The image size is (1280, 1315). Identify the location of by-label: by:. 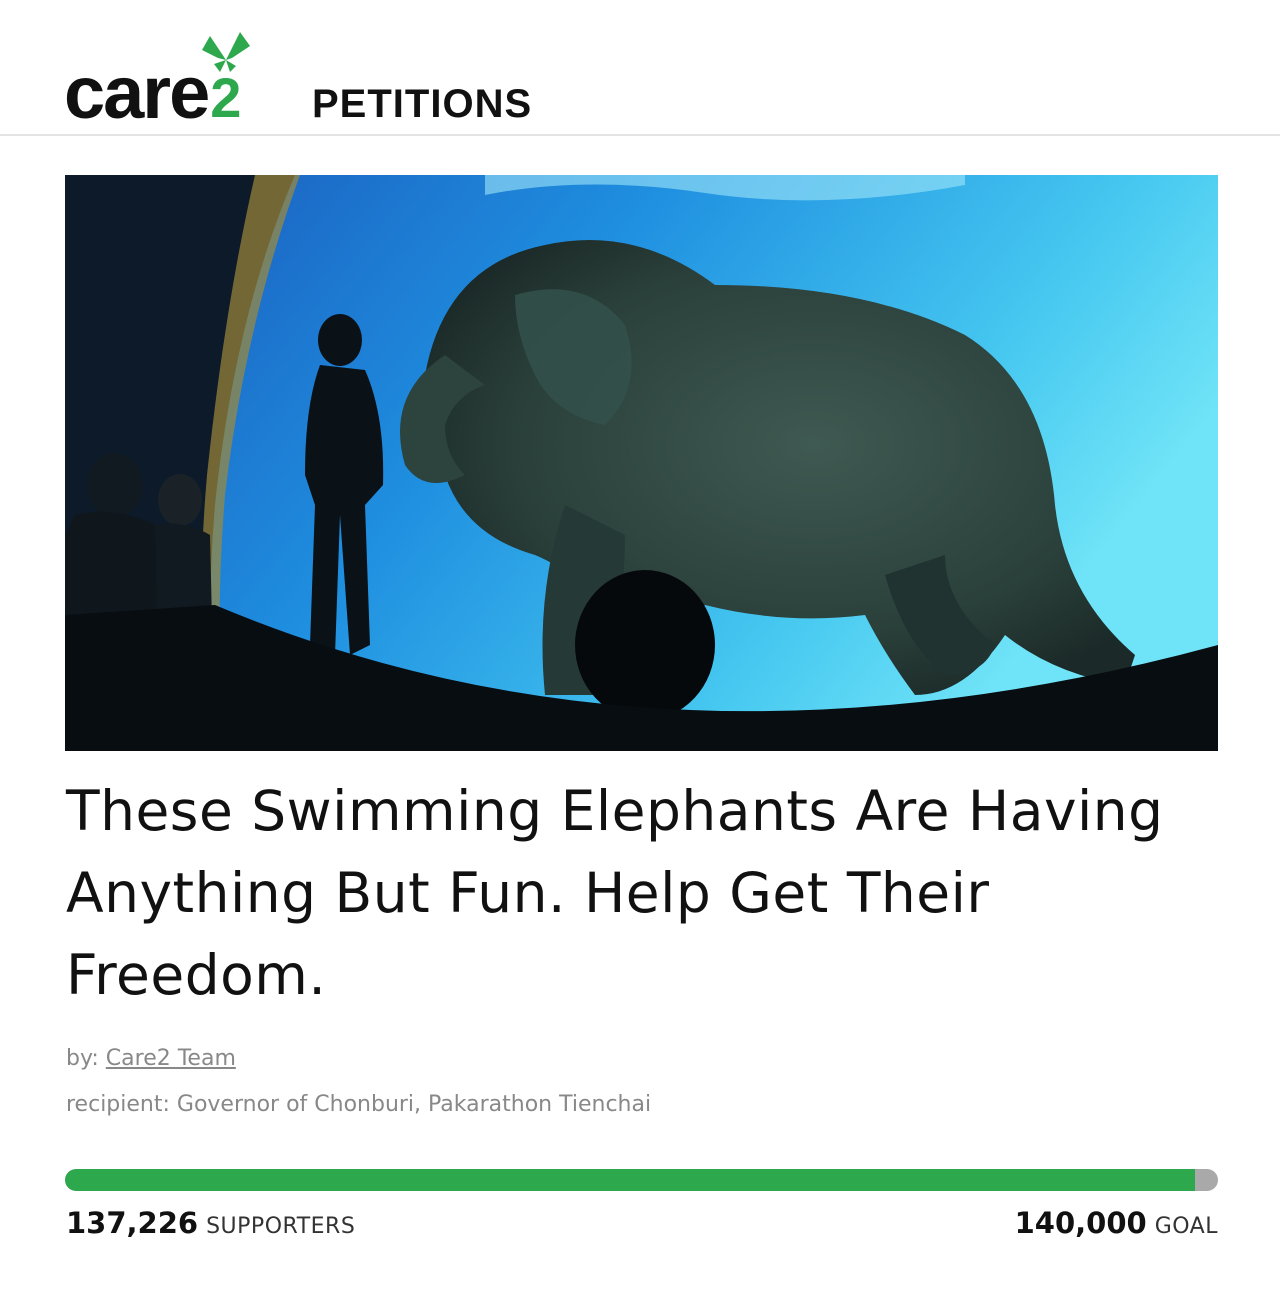
(82, 1058).